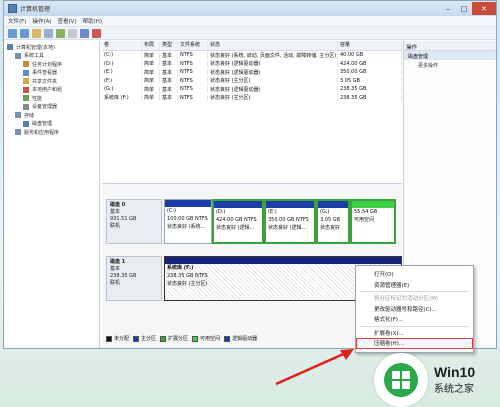  I want to click on tree-item-label: 计算机管理(本地), so click(35, 47).